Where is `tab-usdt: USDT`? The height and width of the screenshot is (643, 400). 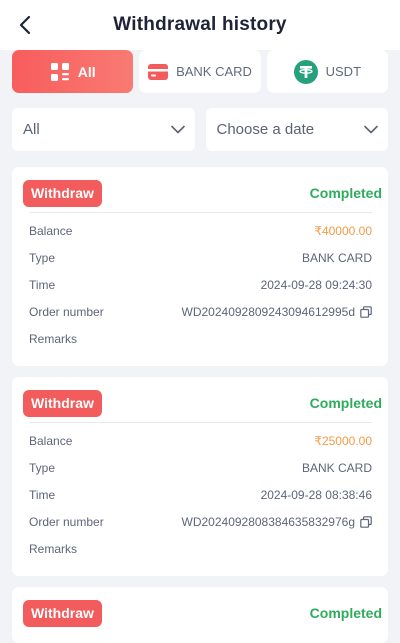 tab-usdt: USDT is located at coordinates (327, 71).